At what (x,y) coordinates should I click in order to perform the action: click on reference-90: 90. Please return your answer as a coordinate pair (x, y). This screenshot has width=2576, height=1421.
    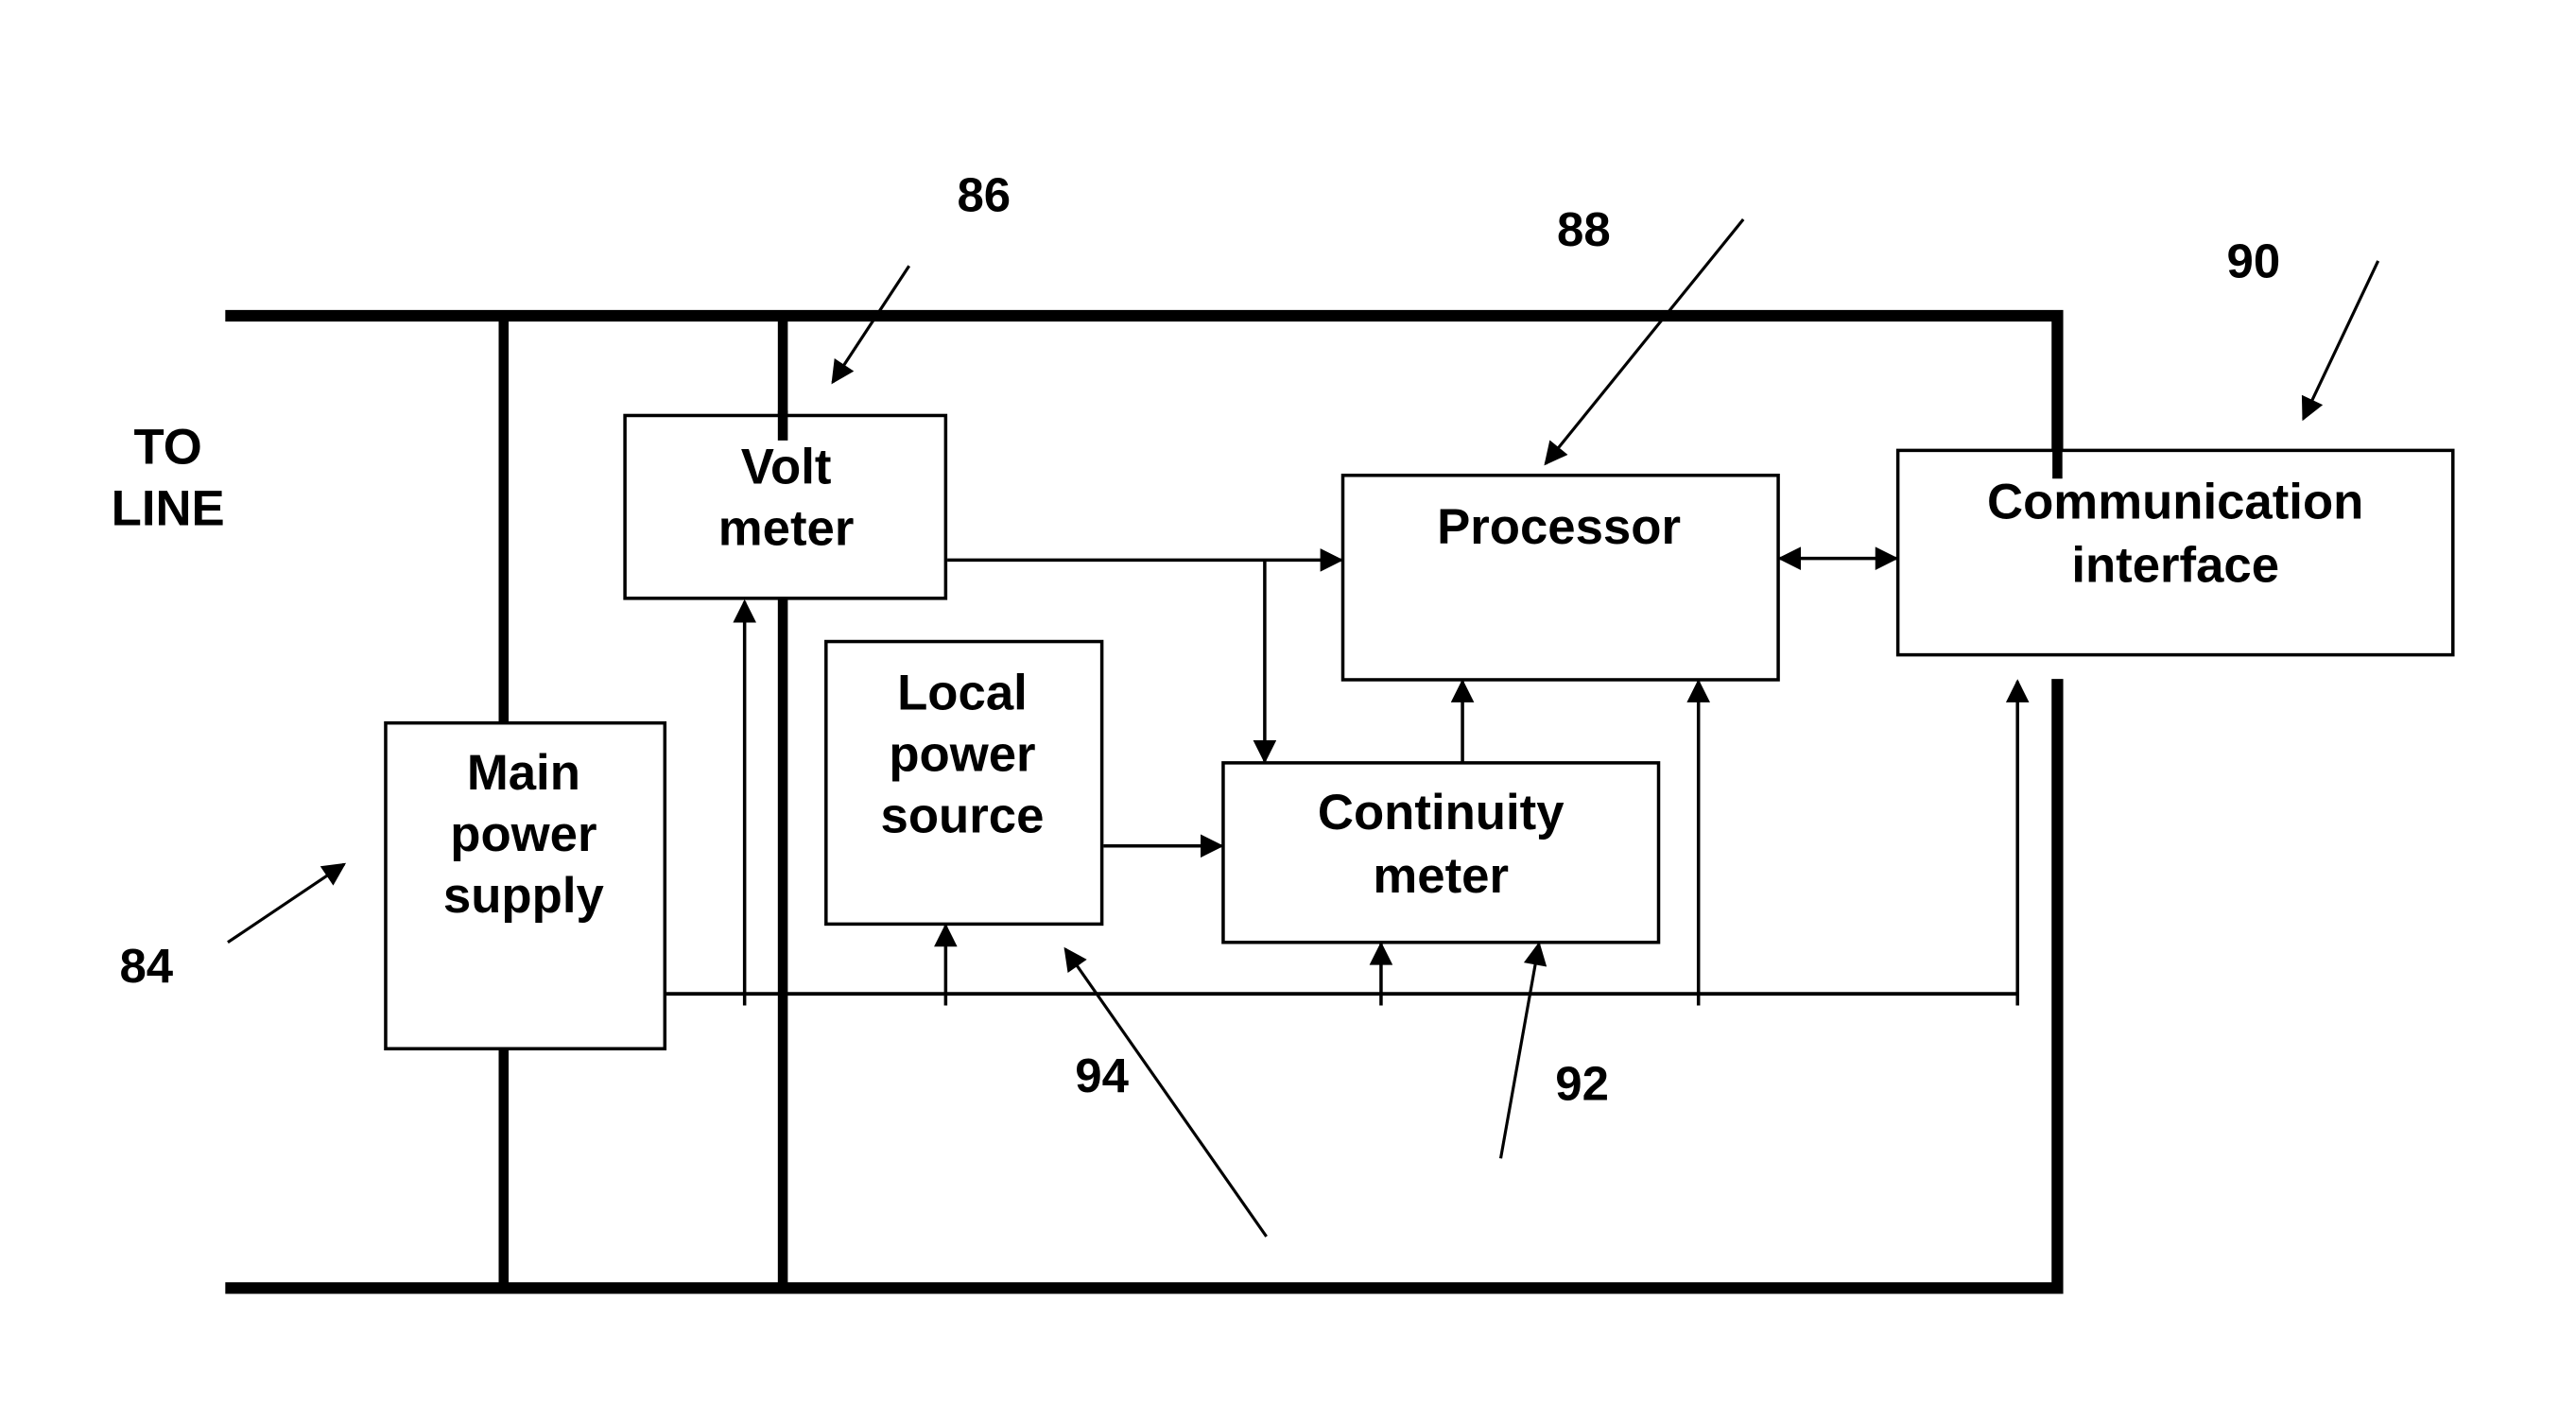
    Looking at the image, I should click on (2303, 328).